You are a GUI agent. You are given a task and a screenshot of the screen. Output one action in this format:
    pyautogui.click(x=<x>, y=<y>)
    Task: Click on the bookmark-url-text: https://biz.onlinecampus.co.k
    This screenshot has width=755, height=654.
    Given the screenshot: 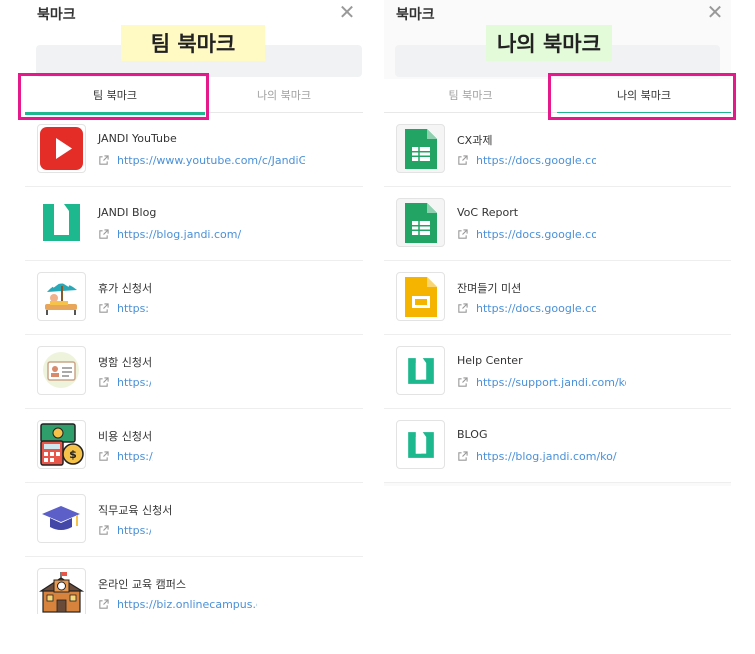 What is the action you would take?
    pyautogui.click(x=187, y=604)
    